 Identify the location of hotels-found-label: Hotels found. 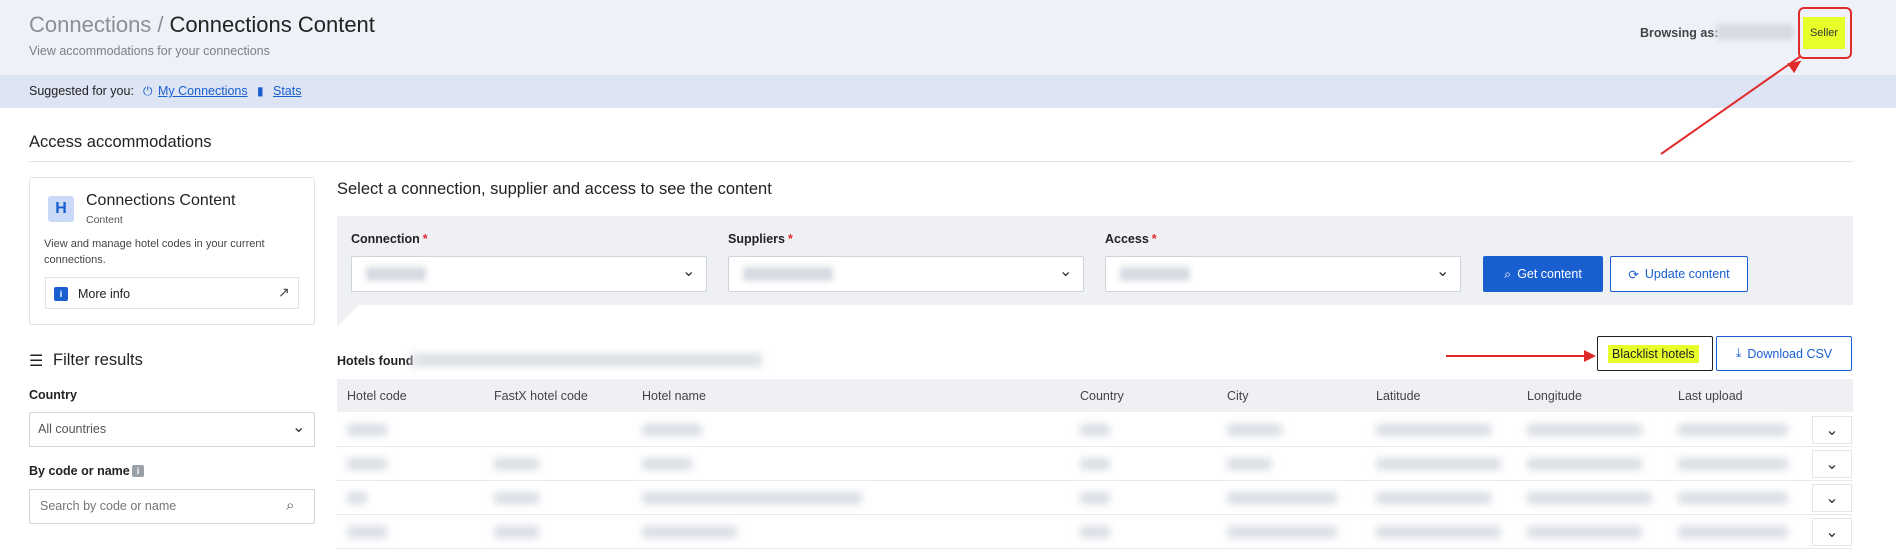
(375, 361).